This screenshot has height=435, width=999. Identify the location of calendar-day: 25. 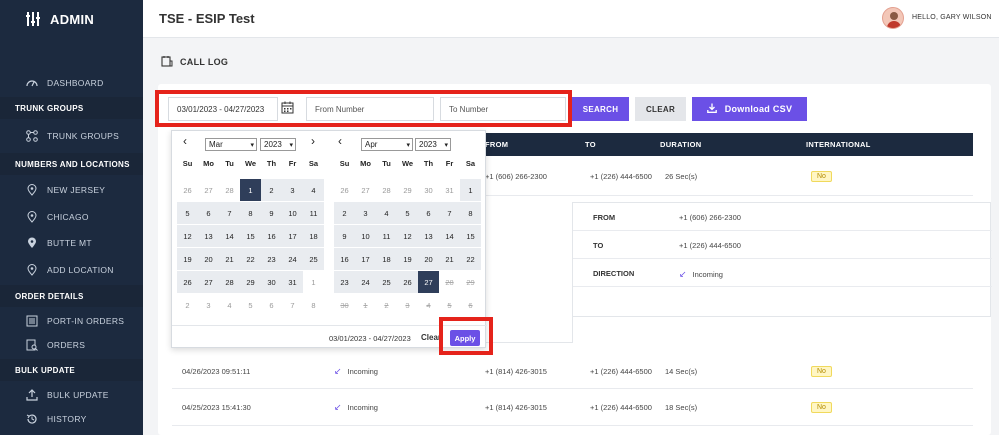
(313, 259).